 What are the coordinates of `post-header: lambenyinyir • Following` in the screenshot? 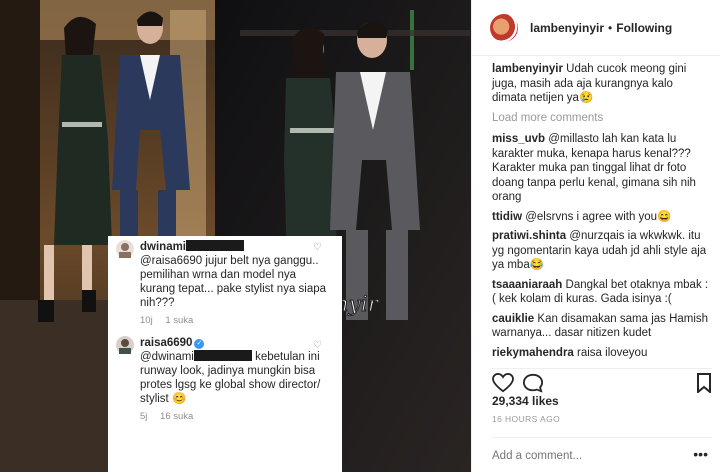 It's located at (596, 28).